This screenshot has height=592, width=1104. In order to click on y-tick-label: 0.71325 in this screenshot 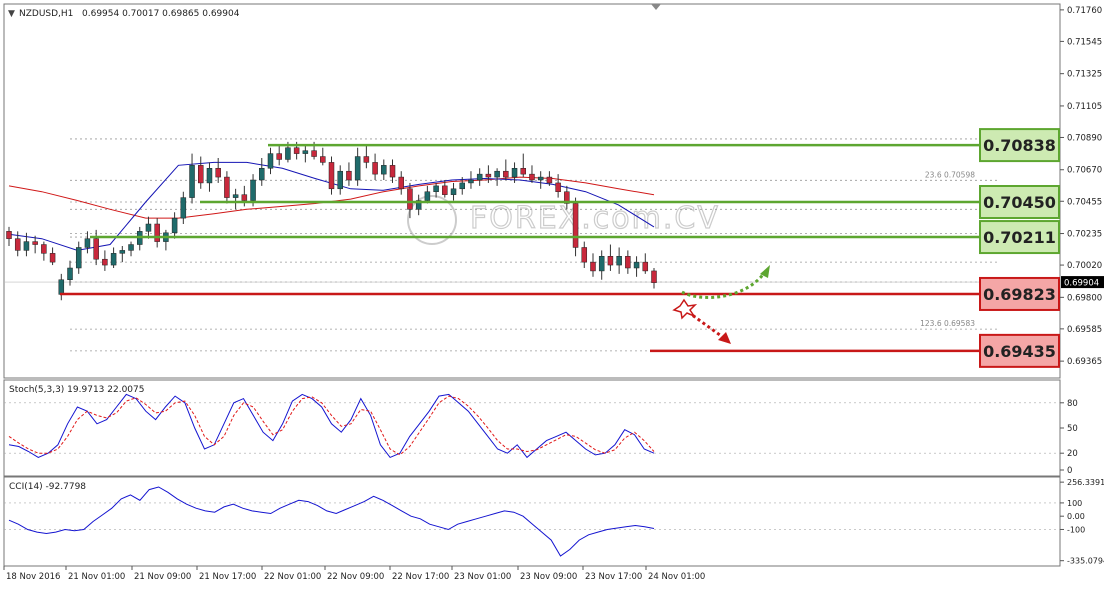, I will do `click(1084, 75)`.